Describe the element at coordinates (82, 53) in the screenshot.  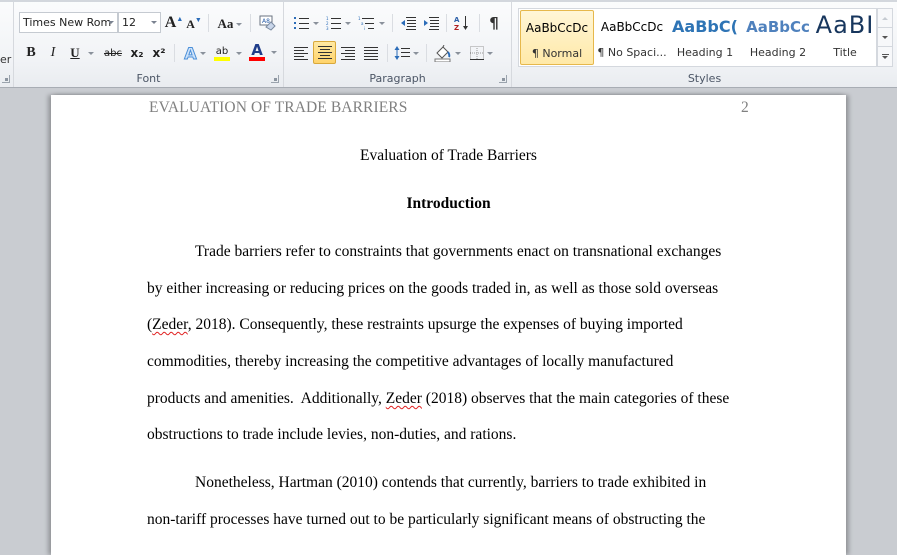
I see `underline-button: U` at that location.